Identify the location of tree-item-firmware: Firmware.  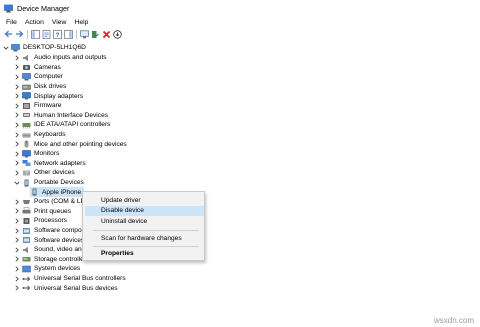
(37, 106).